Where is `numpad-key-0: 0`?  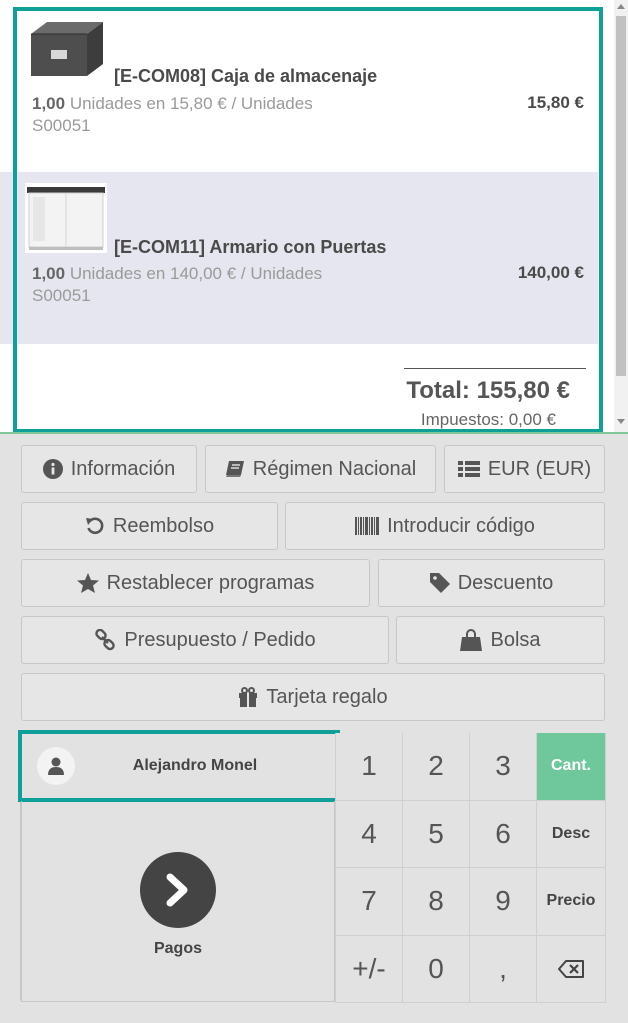 numpad-key-0: 0 is located at coordinates (436, 969).